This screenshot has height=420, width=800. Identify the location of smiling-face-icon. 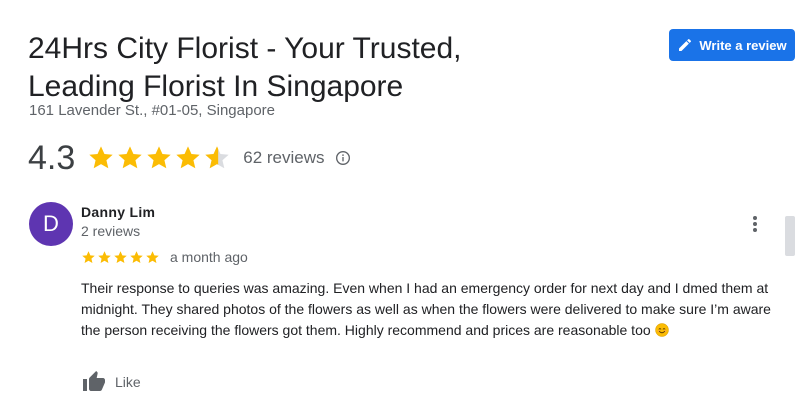
(661, 330).